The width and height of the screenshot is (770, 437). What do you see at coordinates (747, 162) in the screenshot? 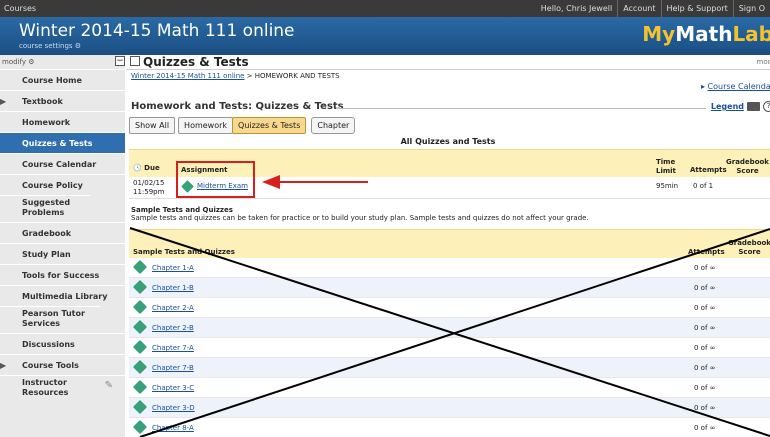
I see `gradebook-header-1: Gradebook` at bounding box center [747, 162].